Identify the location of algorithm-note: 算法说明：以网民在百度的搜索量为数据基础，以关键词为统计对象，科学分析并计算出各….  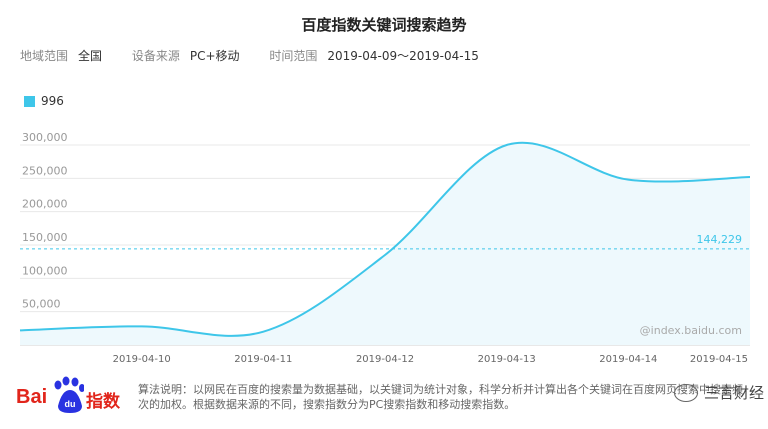
(440, 397).